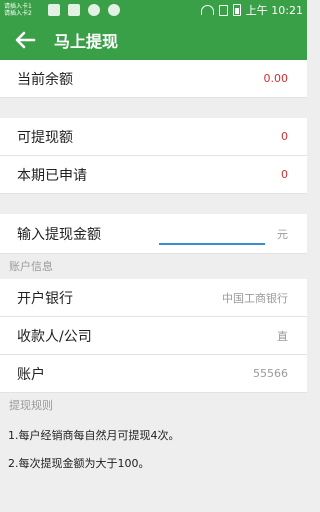 This screenshot has width=320, height=512. I want to click on carrier-text: 请插入卡1 请插入卡2, so click(22, 10).